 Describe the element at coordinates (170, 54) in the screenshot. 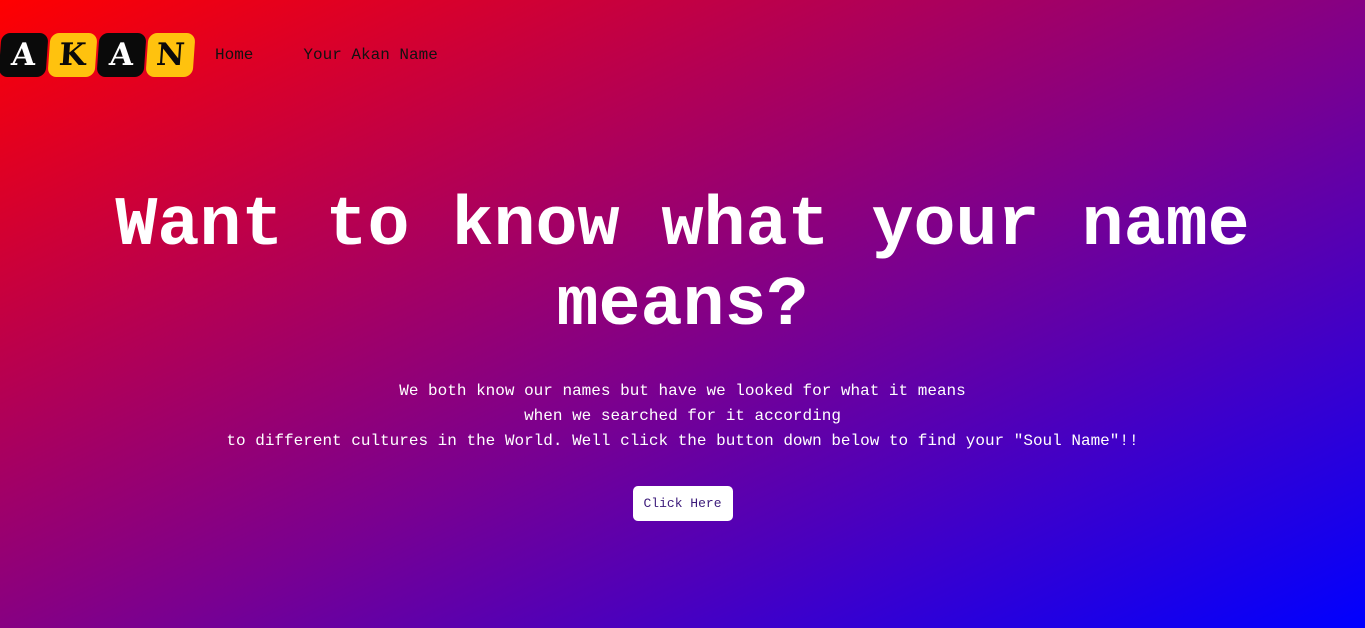

I see `logo-letter-n: N` at that location.